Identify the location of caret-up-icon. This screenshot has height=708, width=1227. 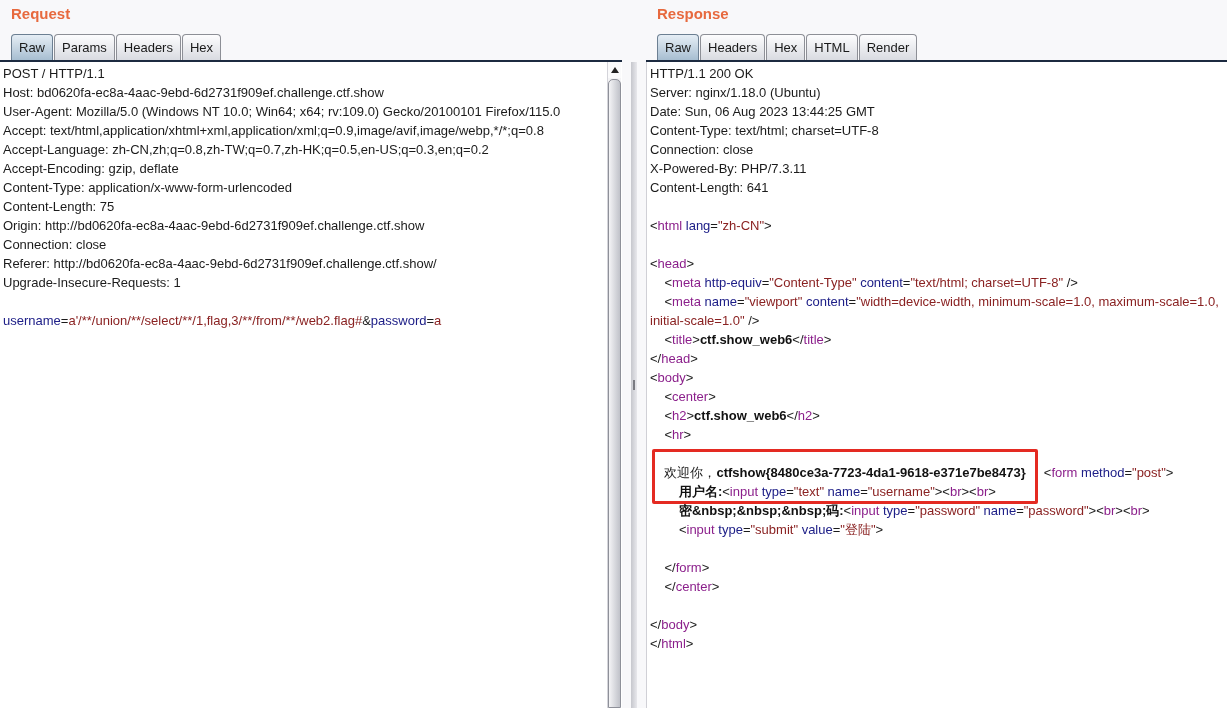
(614, 70).